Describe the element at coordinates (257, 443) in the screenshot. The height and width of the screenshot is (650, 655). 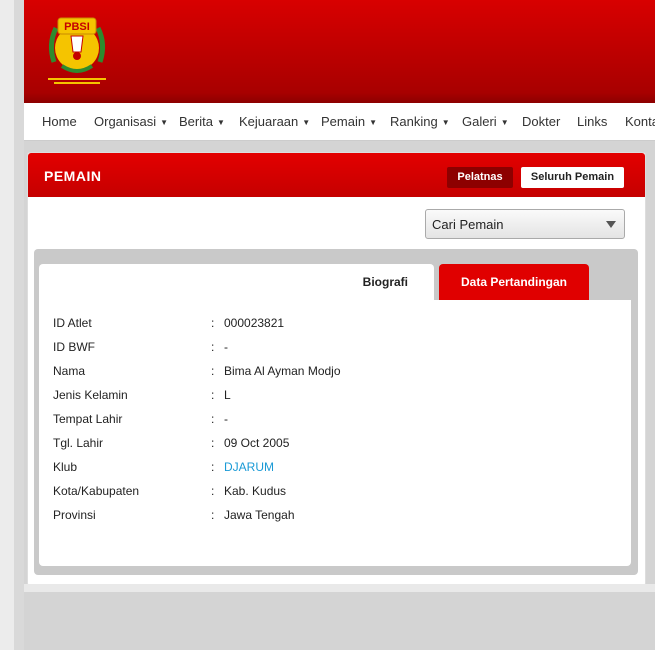
I see `bio-value: 09 Oct 2005` at that location.